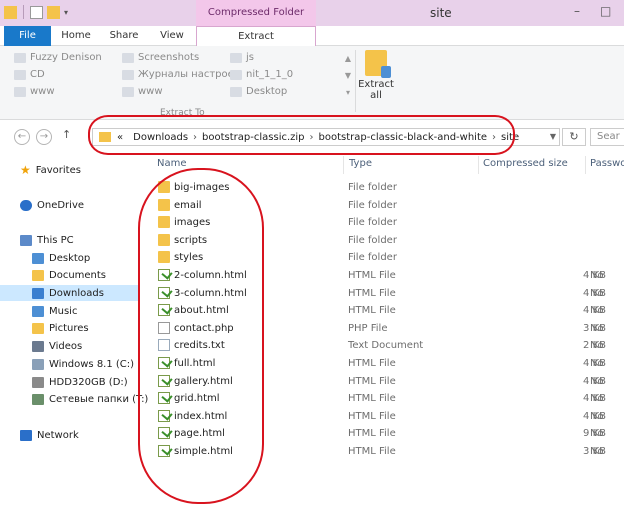 This screenshot has height=507, width=624. I want to click on table-row: index.html HTML File 4 KB No, so click(382, 416).